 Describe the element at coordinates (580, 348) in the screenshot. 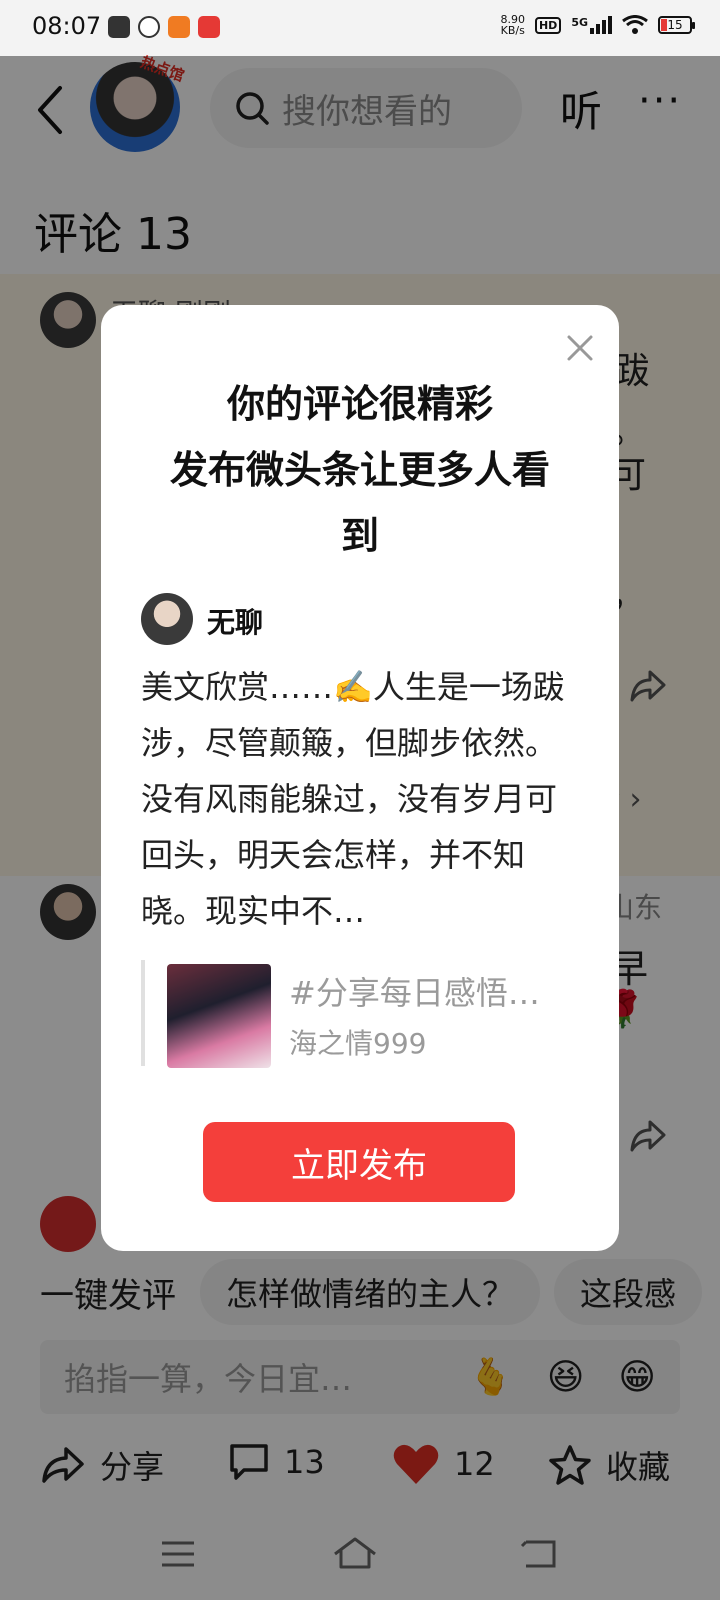

I see `close-icon` at that location.